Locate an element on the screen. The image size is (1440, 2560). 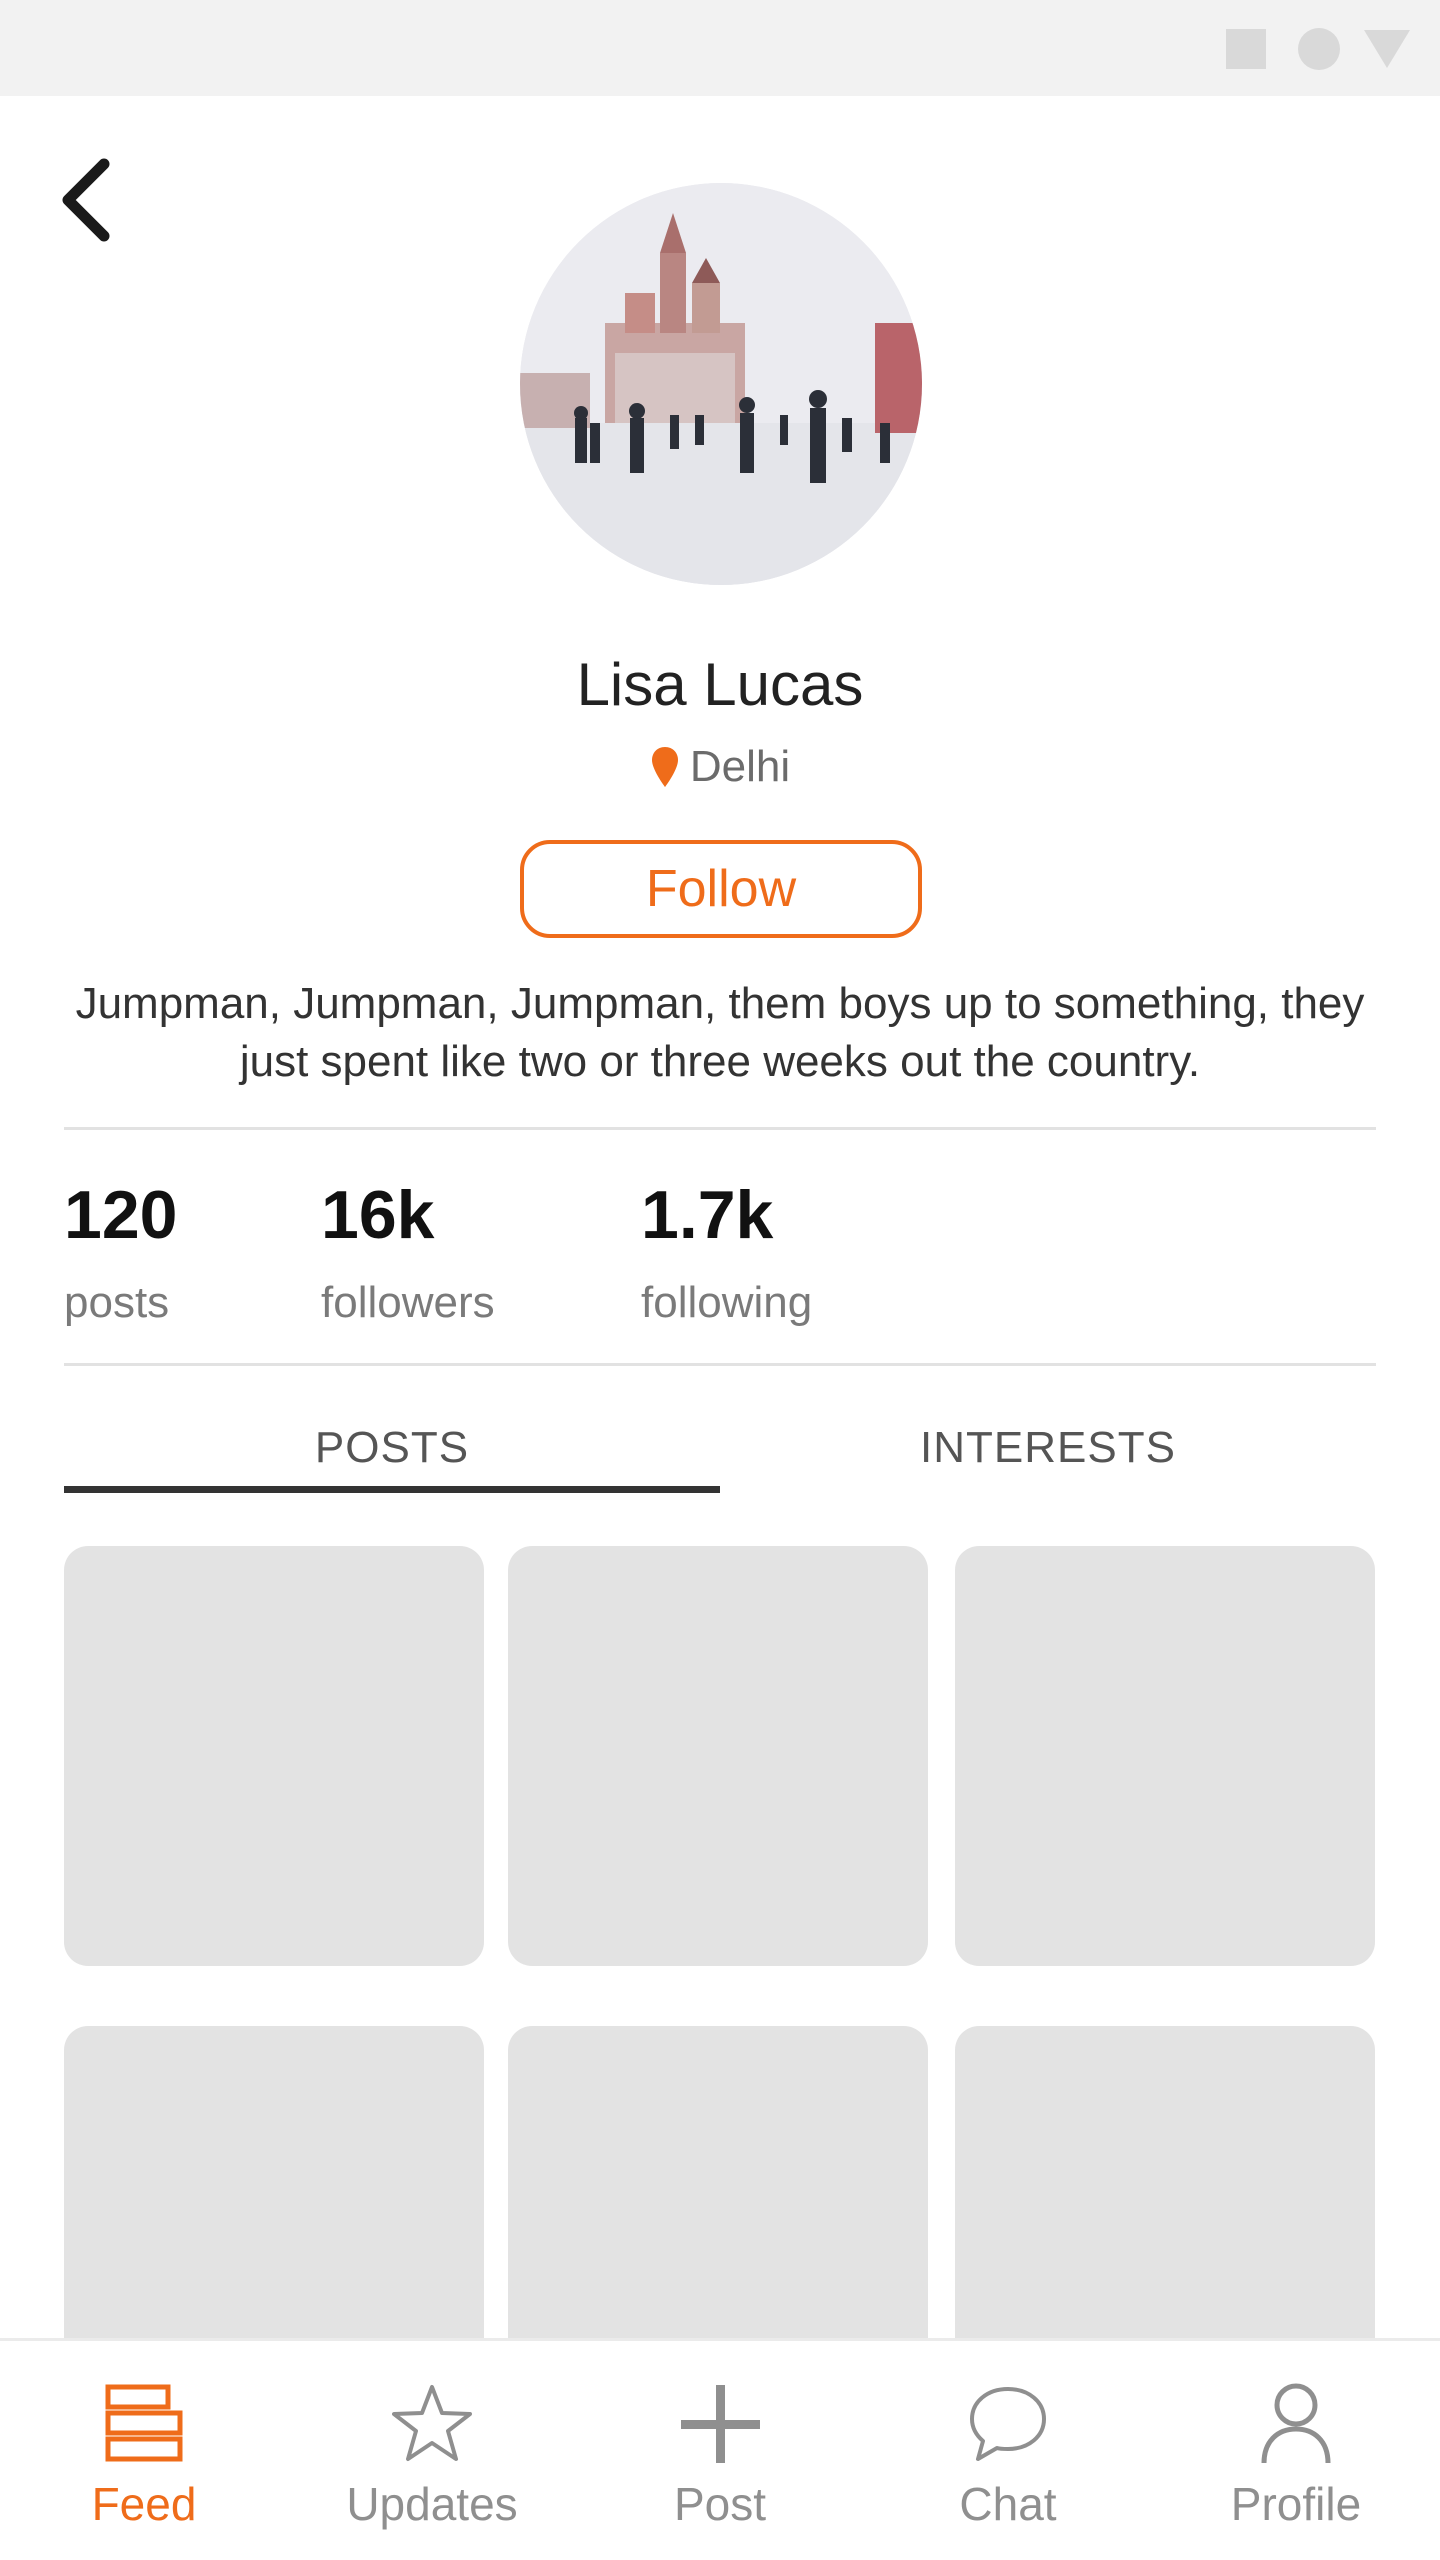
stat-label: posts is located at coordinates (117, 1302).